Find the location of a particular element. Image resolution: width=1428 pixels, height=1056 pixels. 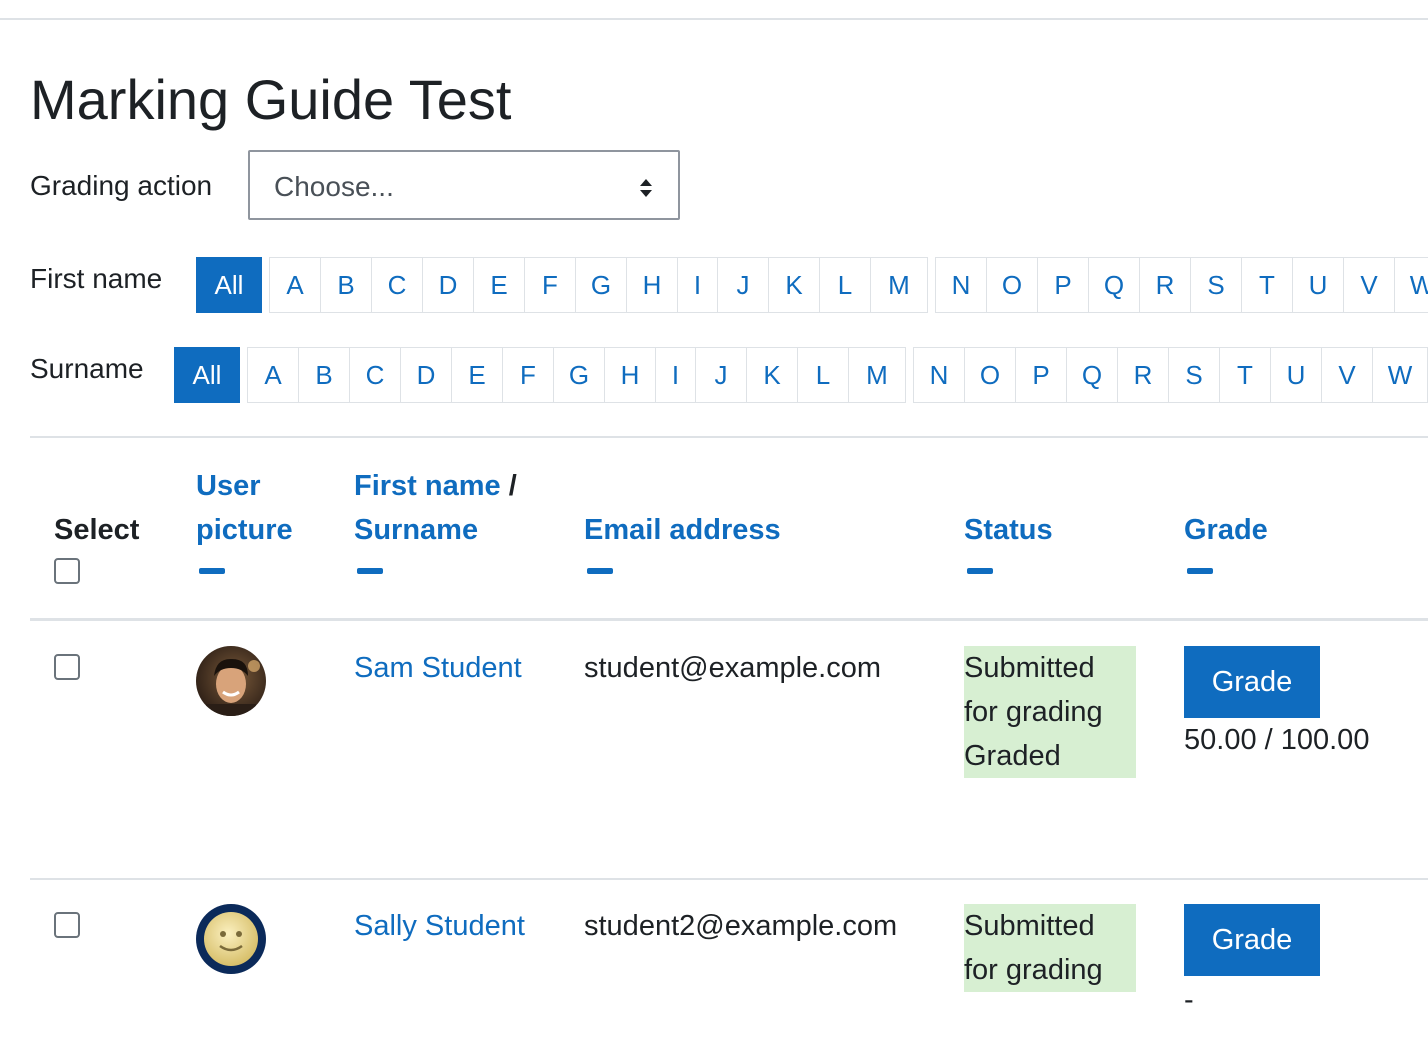

status-badge: Submitted for grading is located at coordinates (1050, 948).